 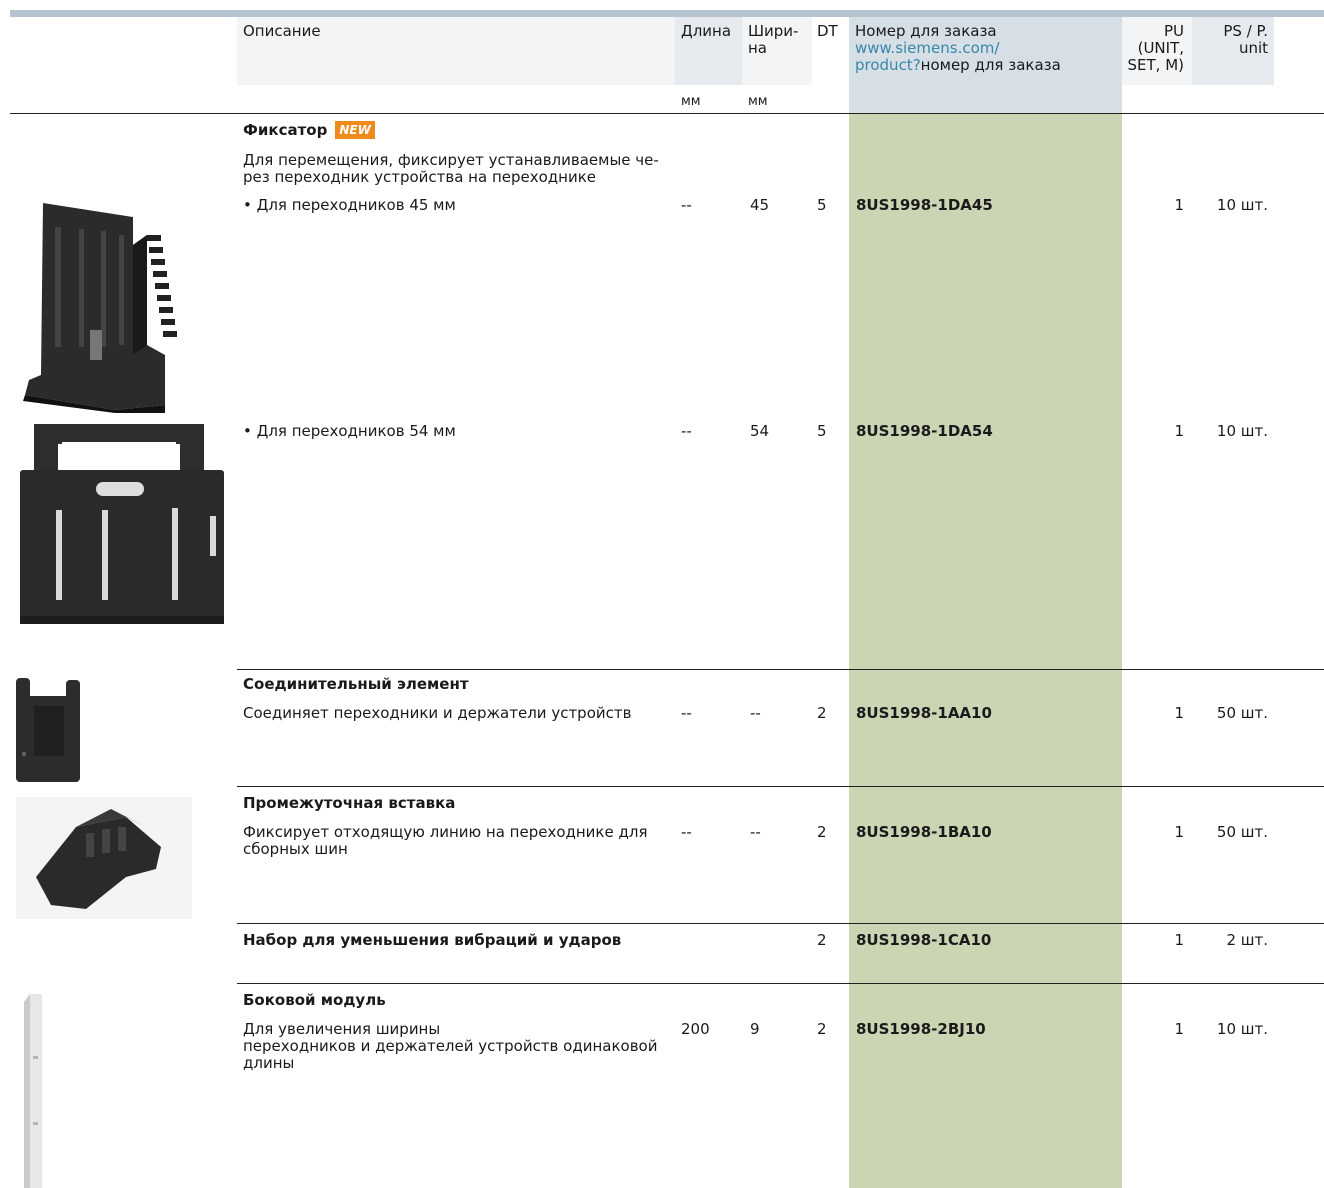 What do you see at coordinates (990, 65) in the screenshot?
I see `header-order-url-suffix: номер для заказа` at bounding box center [990, 65].